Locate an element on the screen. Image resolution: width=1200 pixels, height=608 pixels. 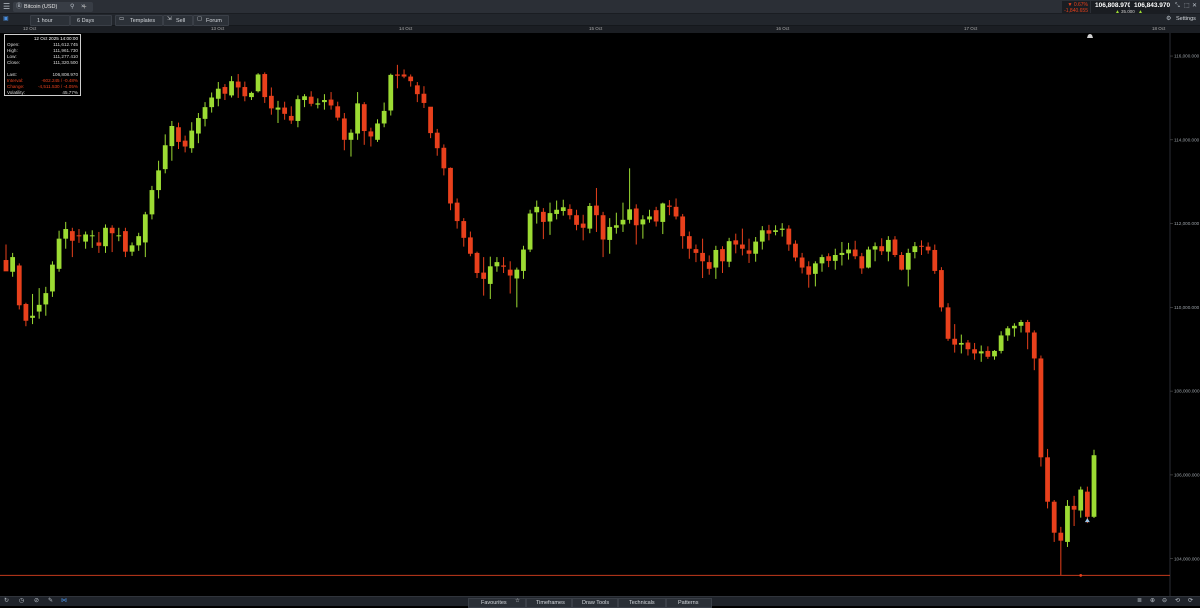
ask-box: 106,843.970 35.000 ▲ is located at coordinates (1145, 8).